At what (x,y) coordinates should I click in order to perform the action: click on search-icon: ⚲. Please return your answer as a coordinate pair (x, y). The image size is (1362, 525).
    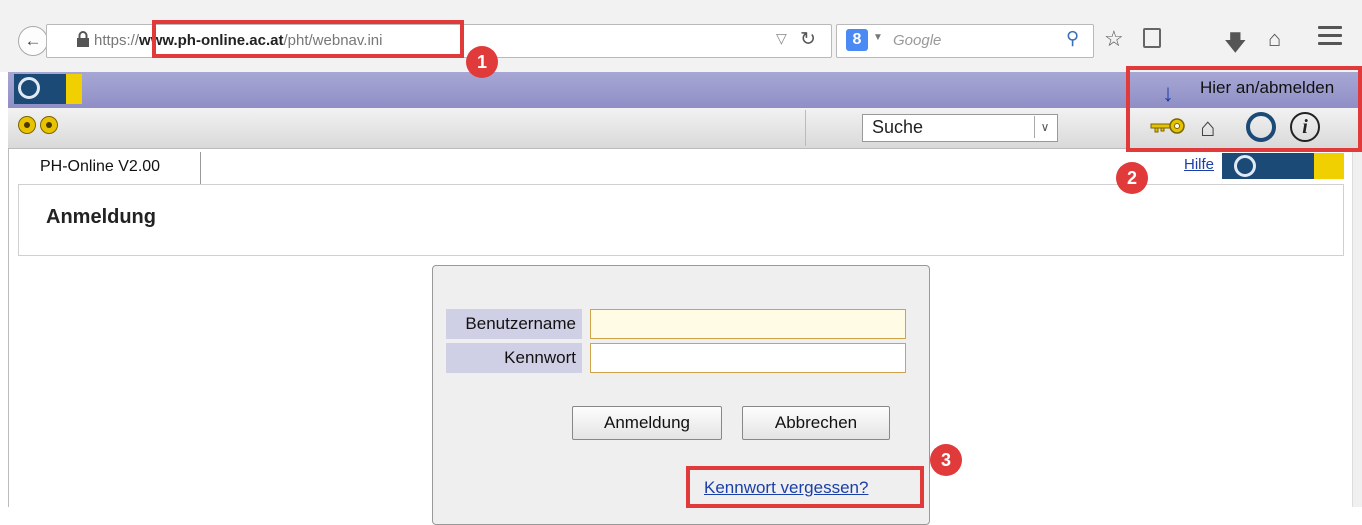
    Looking at the image, I should click on (1072, 38).